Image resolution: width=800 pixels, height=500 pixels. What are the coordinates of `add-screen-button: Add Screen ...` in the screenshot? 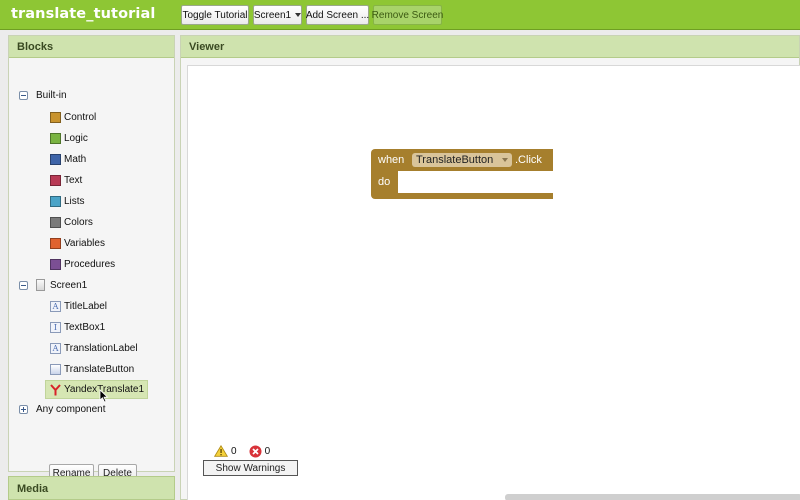 It's located at (337, 15).